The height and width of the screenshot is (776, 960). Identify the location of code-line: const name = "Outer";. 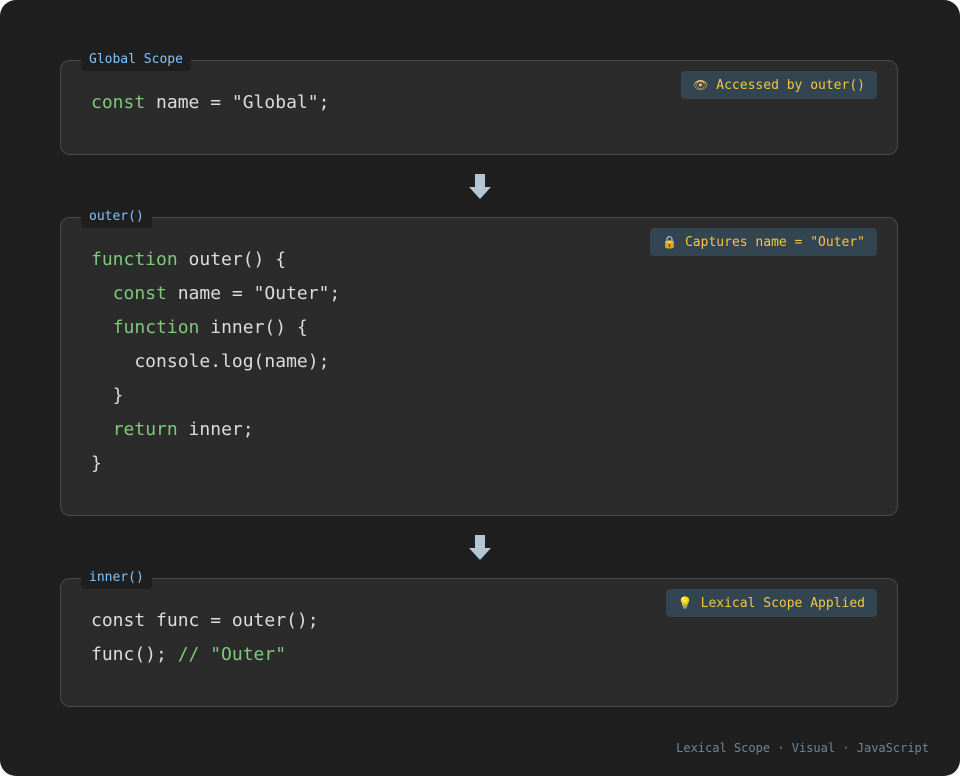
(216, 294).